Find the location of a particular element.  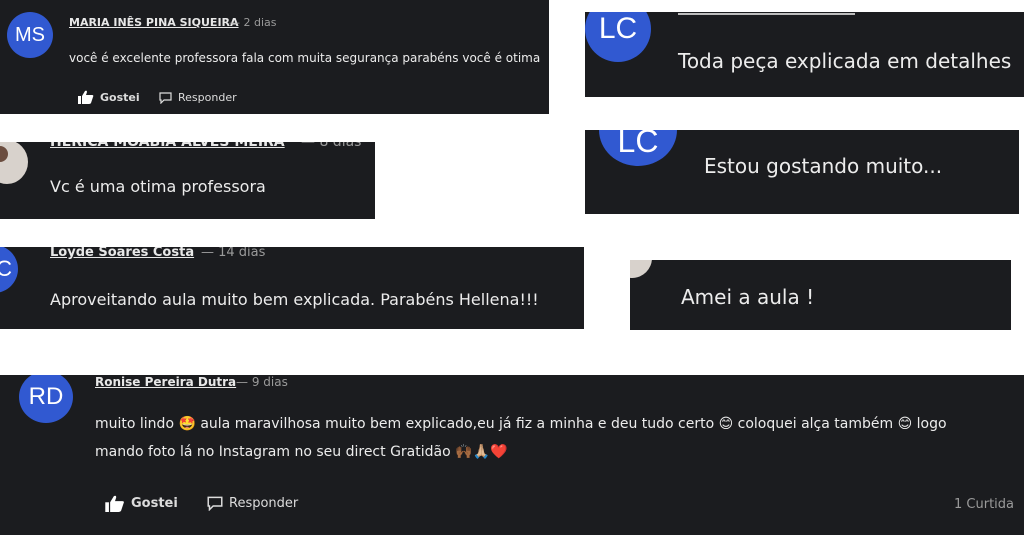

comment-author: MARIA INÊS PINA SIQUEIRA is located at coordinates (154, 22).